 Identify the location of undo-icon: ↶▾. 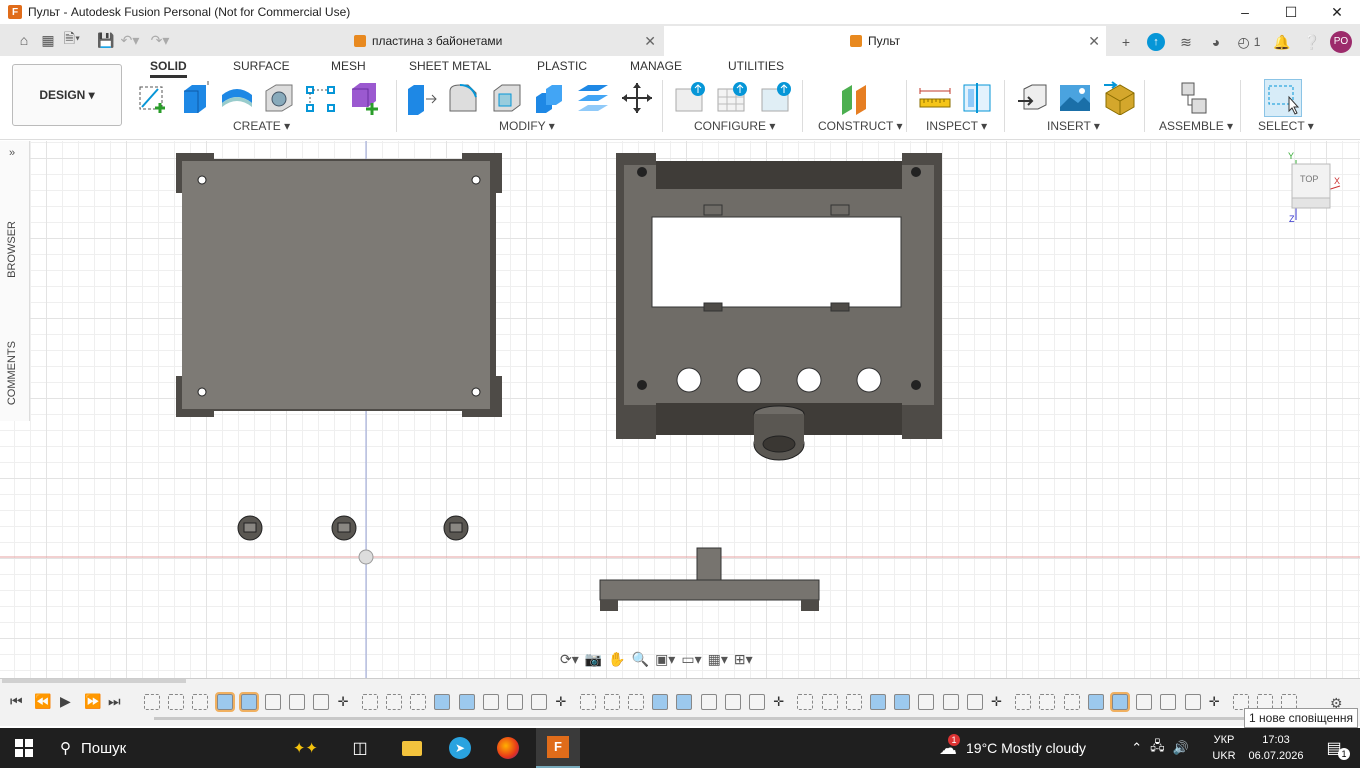
(130, 40).